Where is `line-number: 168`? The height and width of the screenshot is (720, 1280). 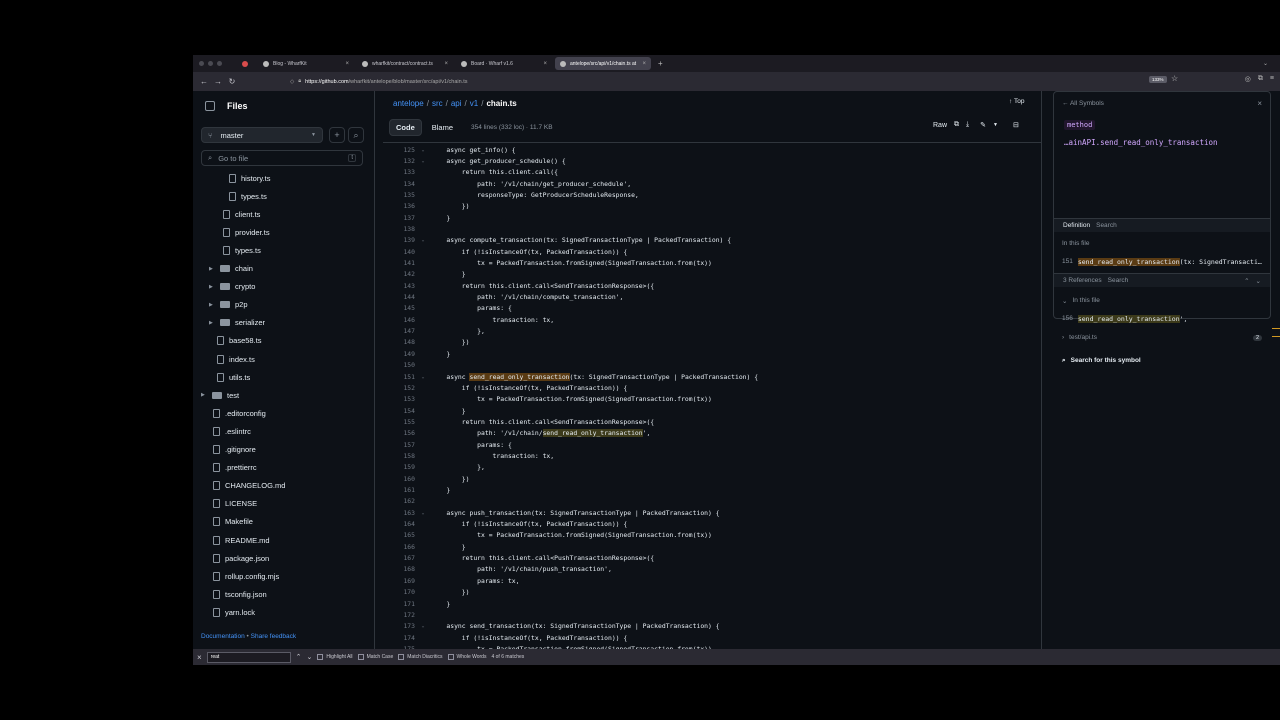
line-number: 168 is located at coordinates (399, 569).